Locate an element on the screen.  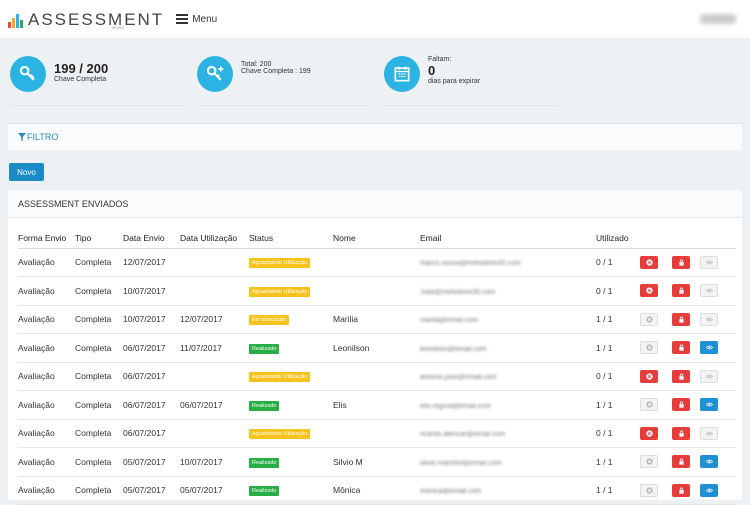
email-text: leonilson@email.com is located at coordinates (453, 349).